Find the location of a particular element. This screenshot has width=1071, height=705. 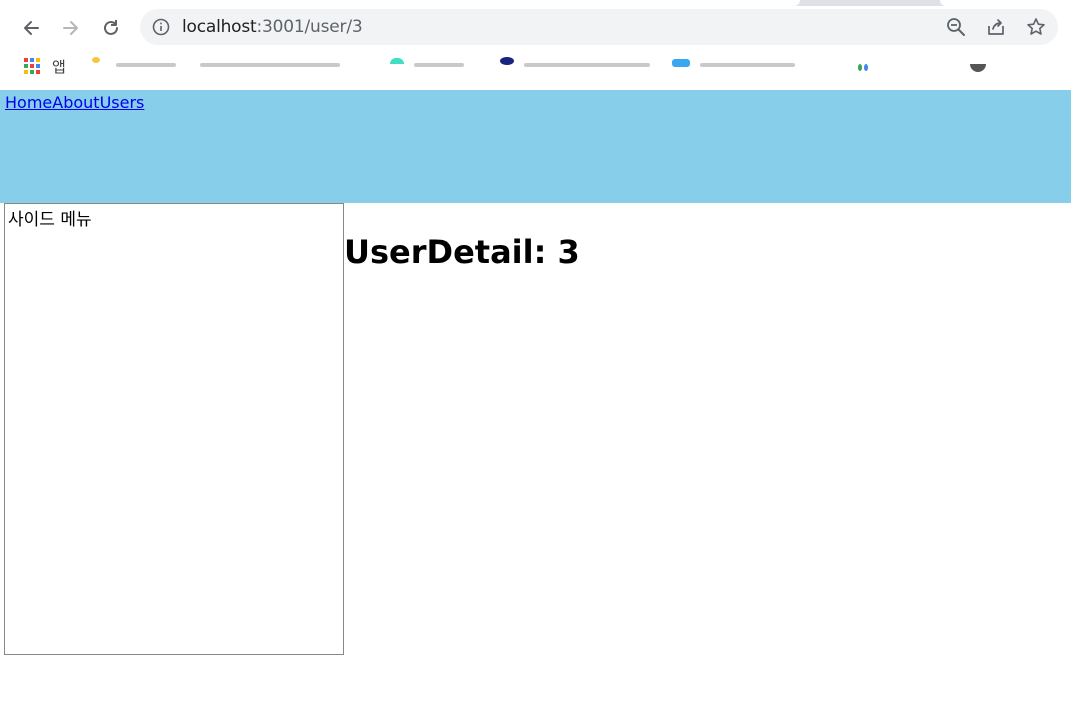

zoom-out-icon is located at coordinates (956, 27).